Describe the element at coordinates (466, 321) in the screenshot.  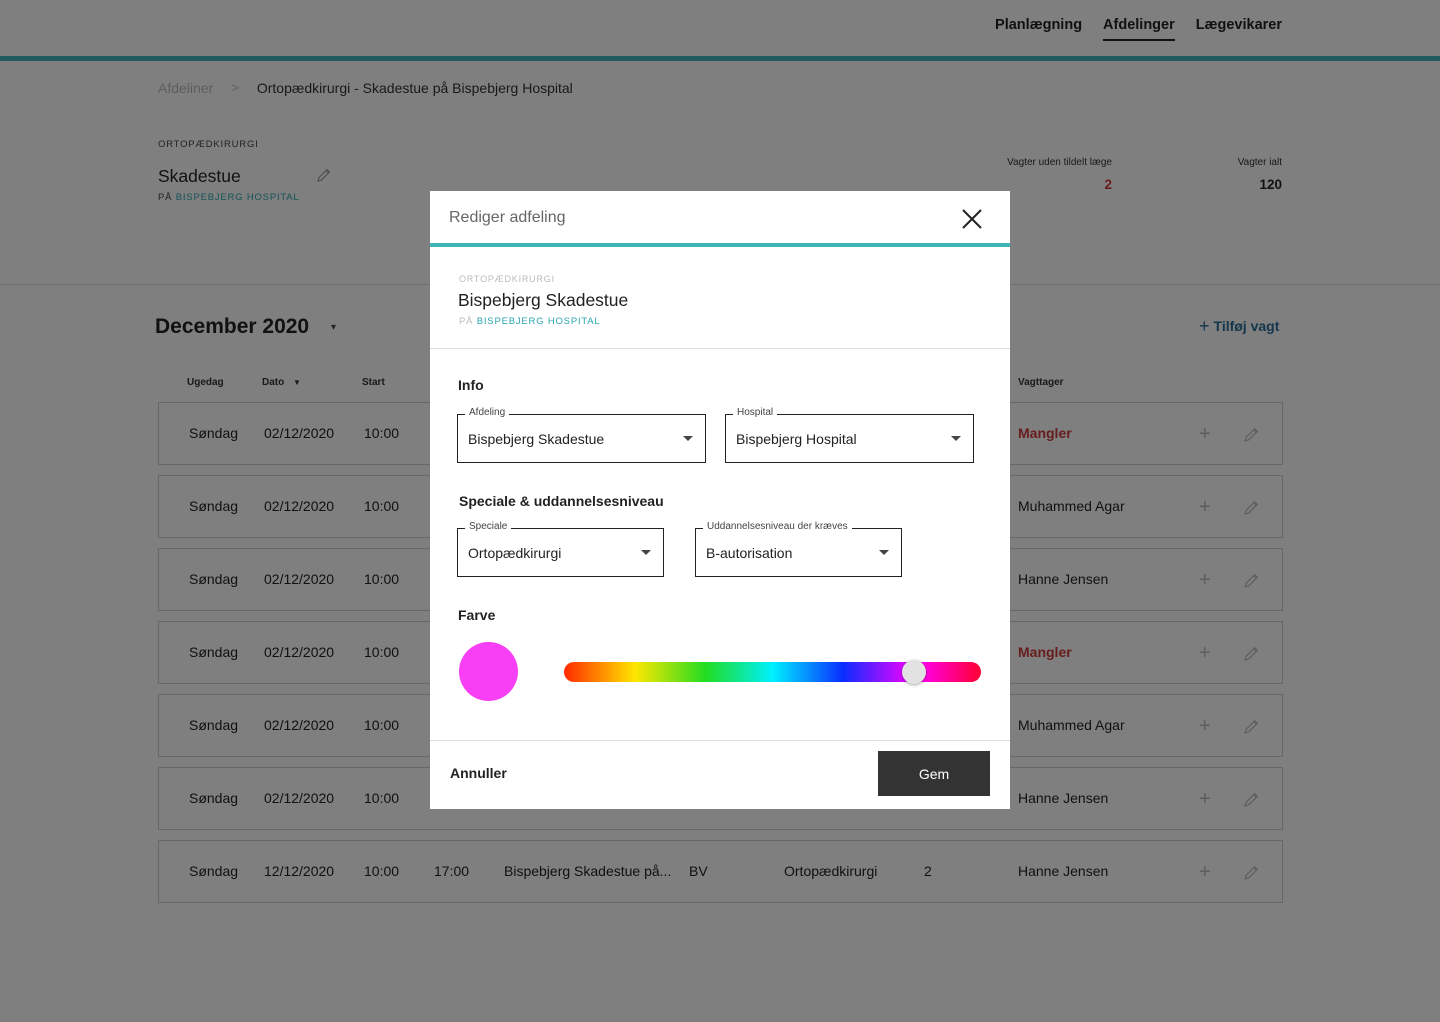
I see `modal-sub-prefix: PÅ` at that location.